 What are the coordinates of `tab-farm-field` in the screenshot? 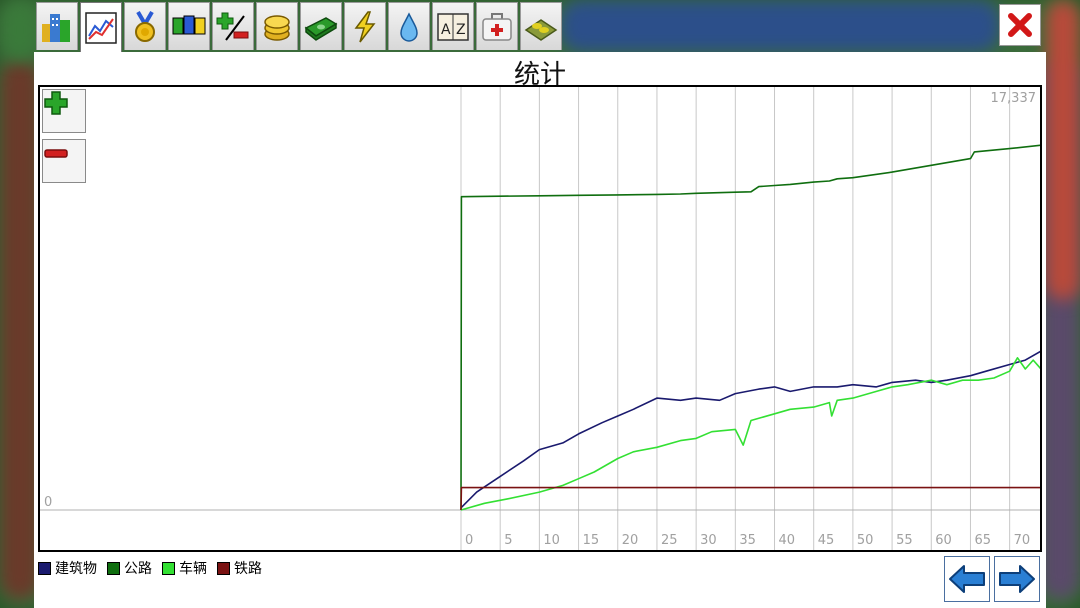 It's located at (541, 26).